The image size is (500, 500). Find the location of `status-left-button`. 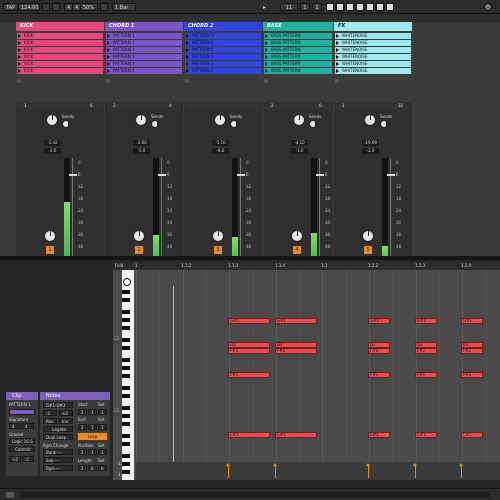

status-left-button is located at coordinates (10, 495).